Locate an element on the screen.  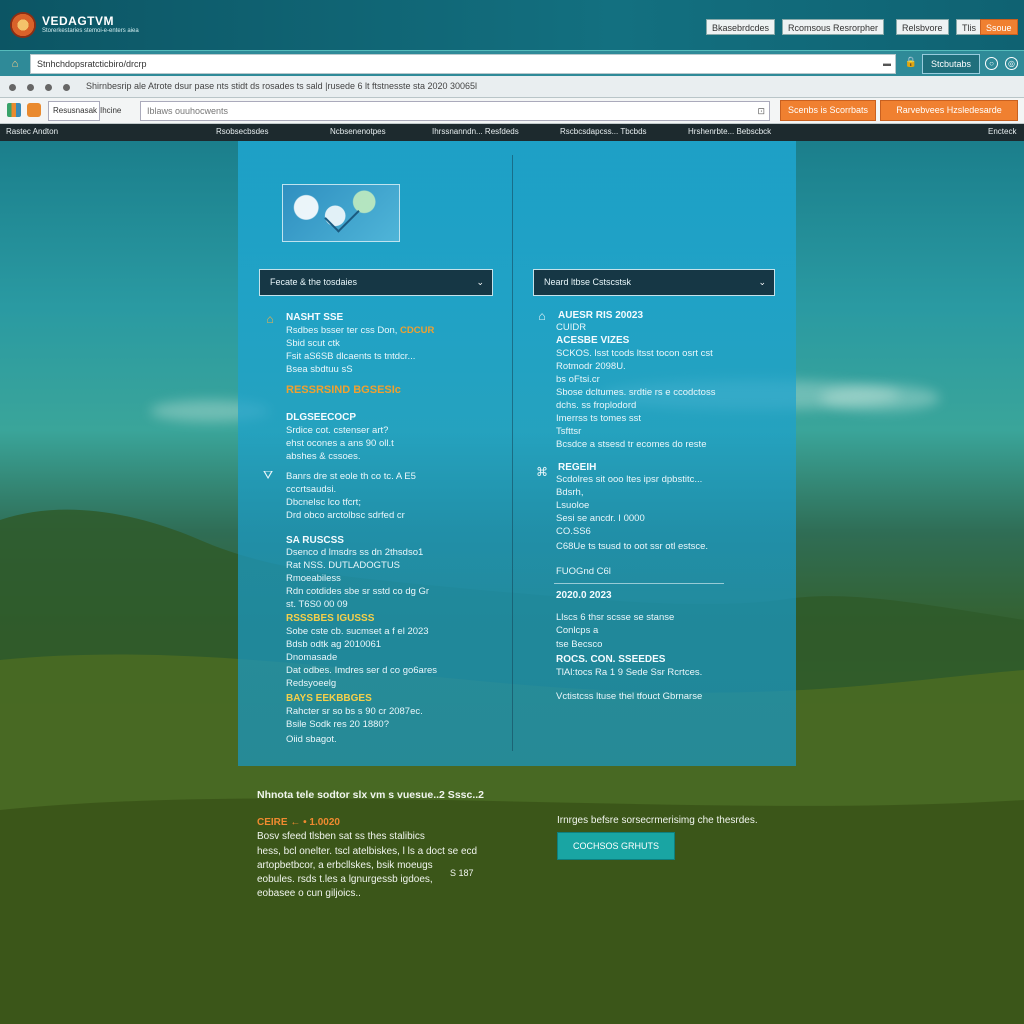
header-button-3: Relsbvore is located at coordinates (922, 27).